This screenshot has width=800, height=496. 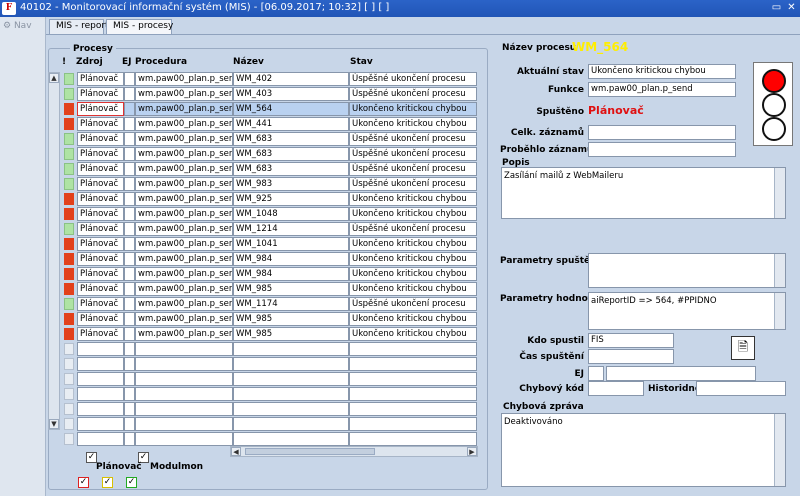 What do you see at coordinates (291, 319) in the screenshot?
I see `cell-nazev: WM_985` at bounding box center [291, 319].